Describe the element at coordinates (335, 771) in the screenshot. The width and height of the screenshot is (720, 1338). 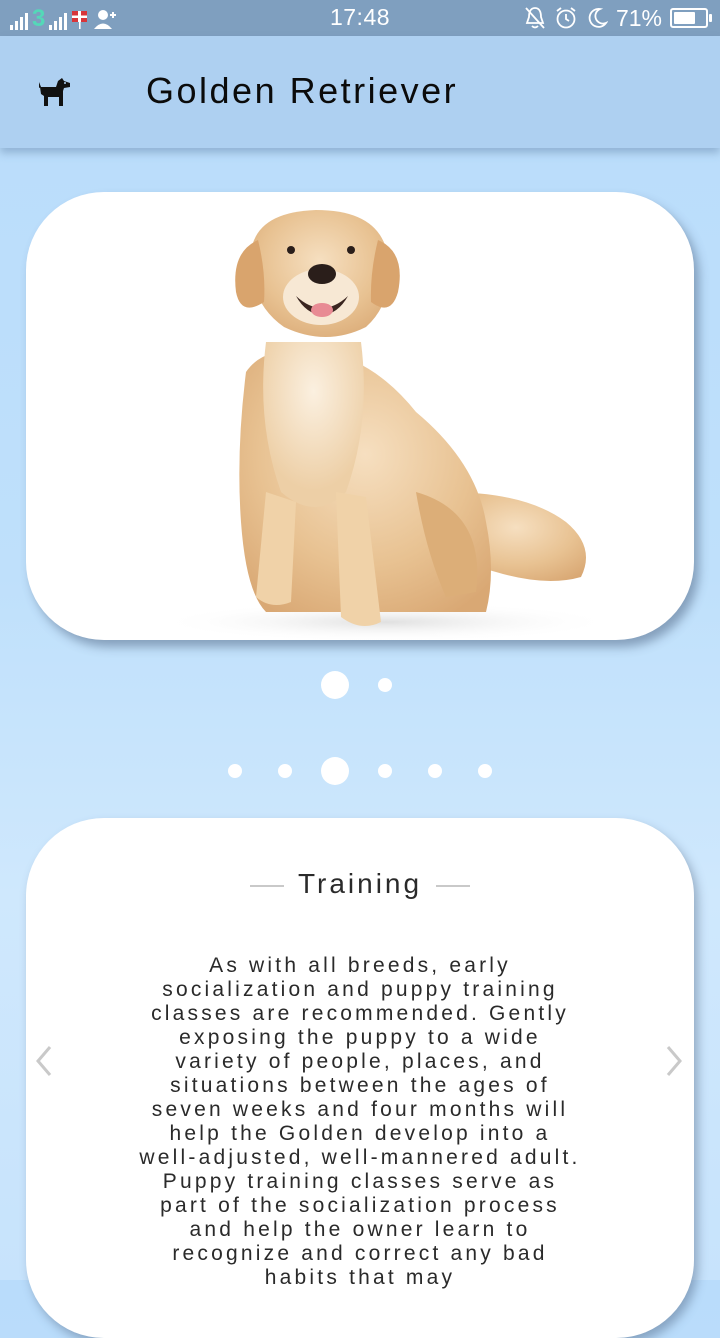
I see `section-pager-dot-active` at that location.